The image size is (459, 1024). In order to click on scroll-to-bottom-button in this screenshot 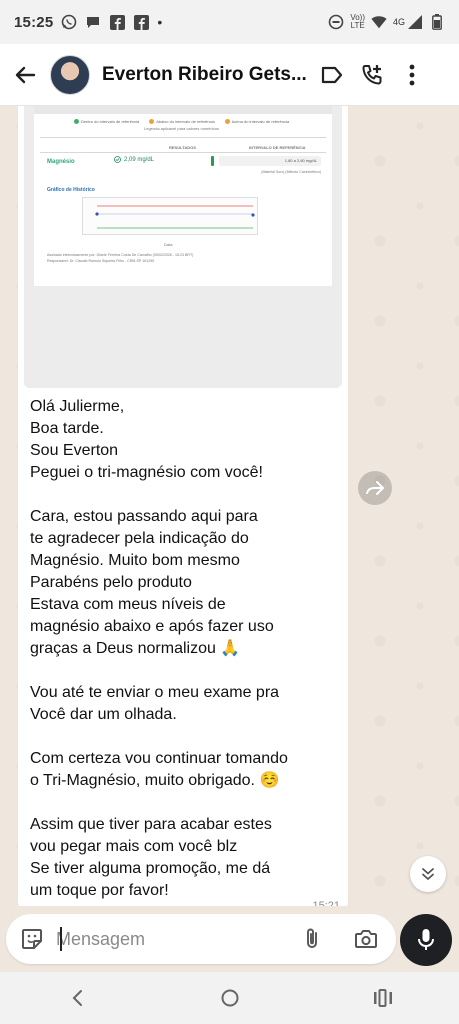, I will do `click(428, 874)`.